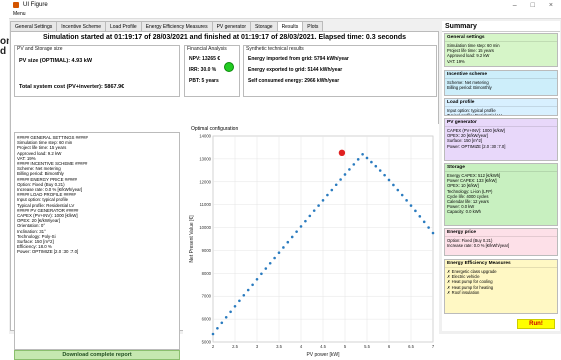  I want to click on y-tick-label: 5000, so click(207, 342).